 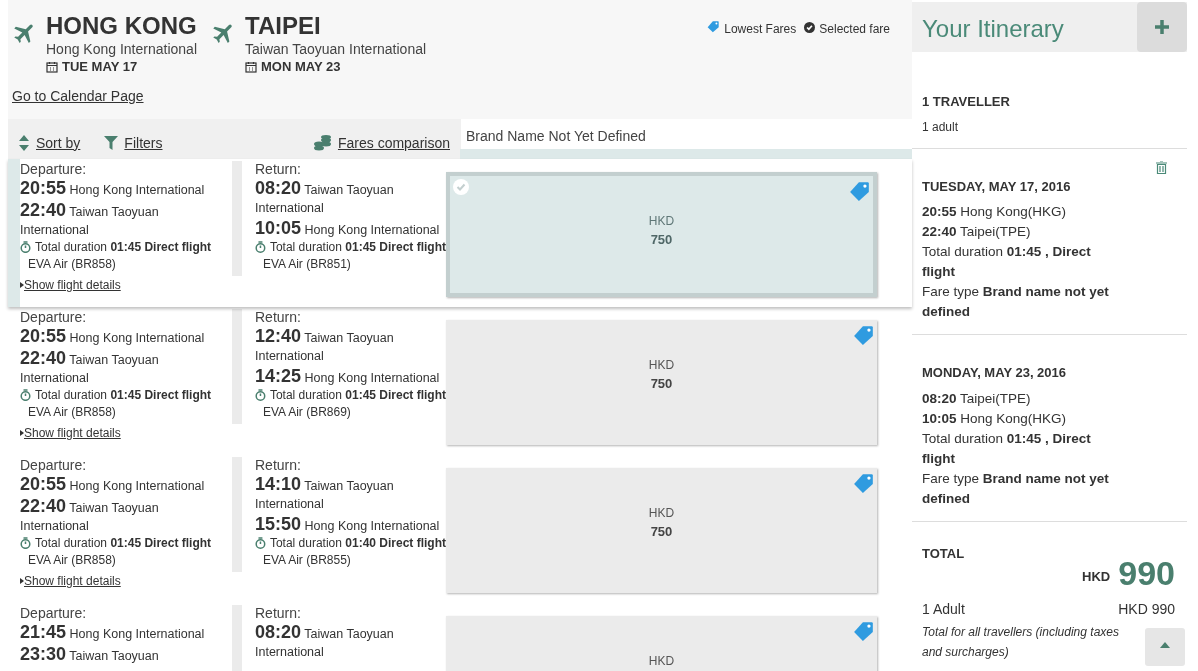 What do you see at coordinates (301, 67) in the screenshot?
I see `travel-date: MON MAY 23` at bounding box center [301, 67].